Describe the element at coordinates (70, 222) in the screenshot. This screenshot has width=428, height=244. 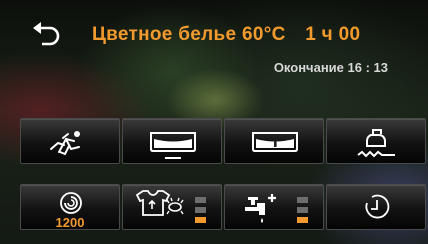
I see `spin-speed-value: 1200` at that location.